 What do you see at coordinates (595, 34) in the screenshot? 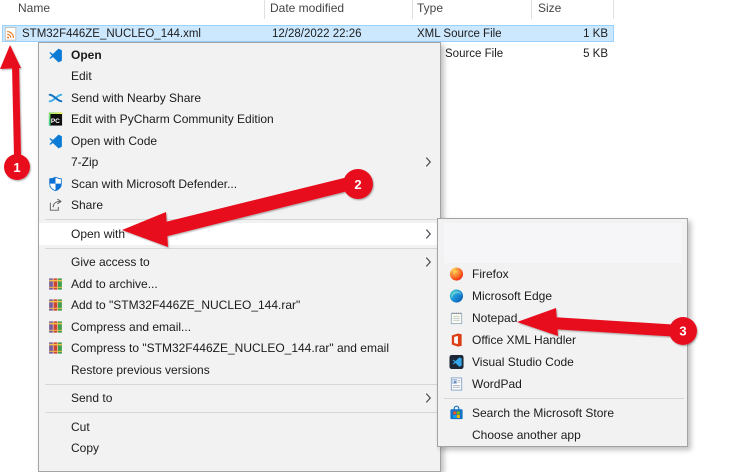
I see `file-size: 1 KB` at bounding box center [595, 34].